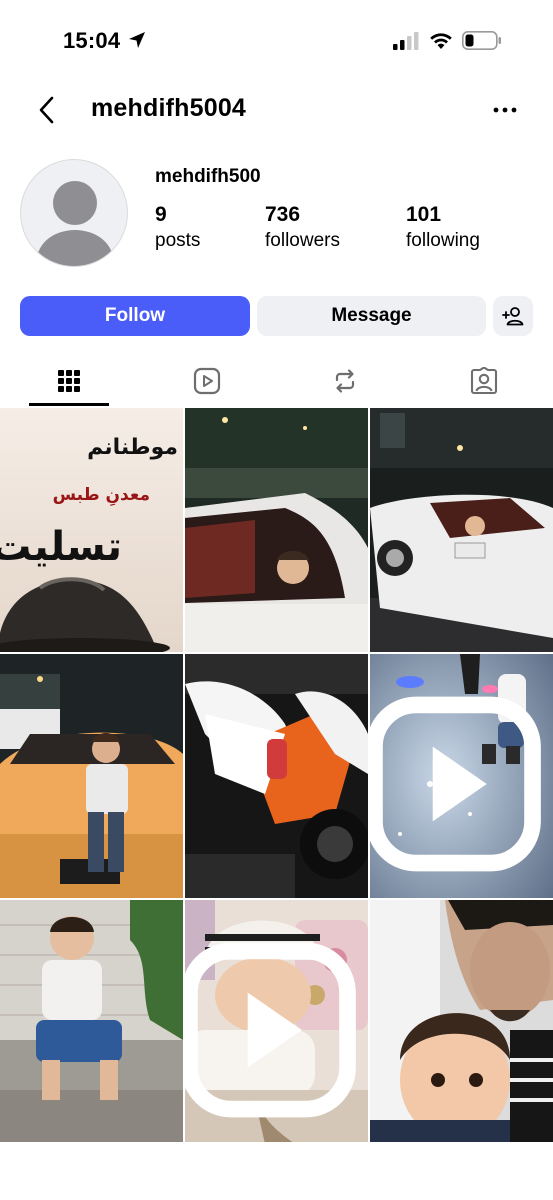  I want to click on tab-reels, so click(207, 381).